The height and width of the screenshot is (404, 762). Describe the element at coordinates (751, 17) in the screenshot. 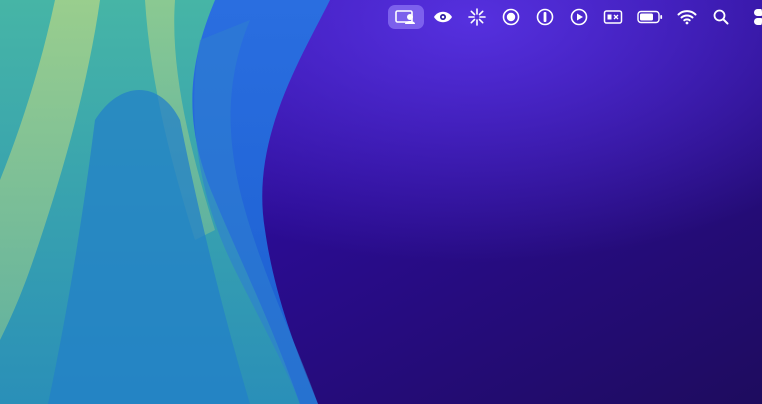

I see `control-center-icon` at that location.